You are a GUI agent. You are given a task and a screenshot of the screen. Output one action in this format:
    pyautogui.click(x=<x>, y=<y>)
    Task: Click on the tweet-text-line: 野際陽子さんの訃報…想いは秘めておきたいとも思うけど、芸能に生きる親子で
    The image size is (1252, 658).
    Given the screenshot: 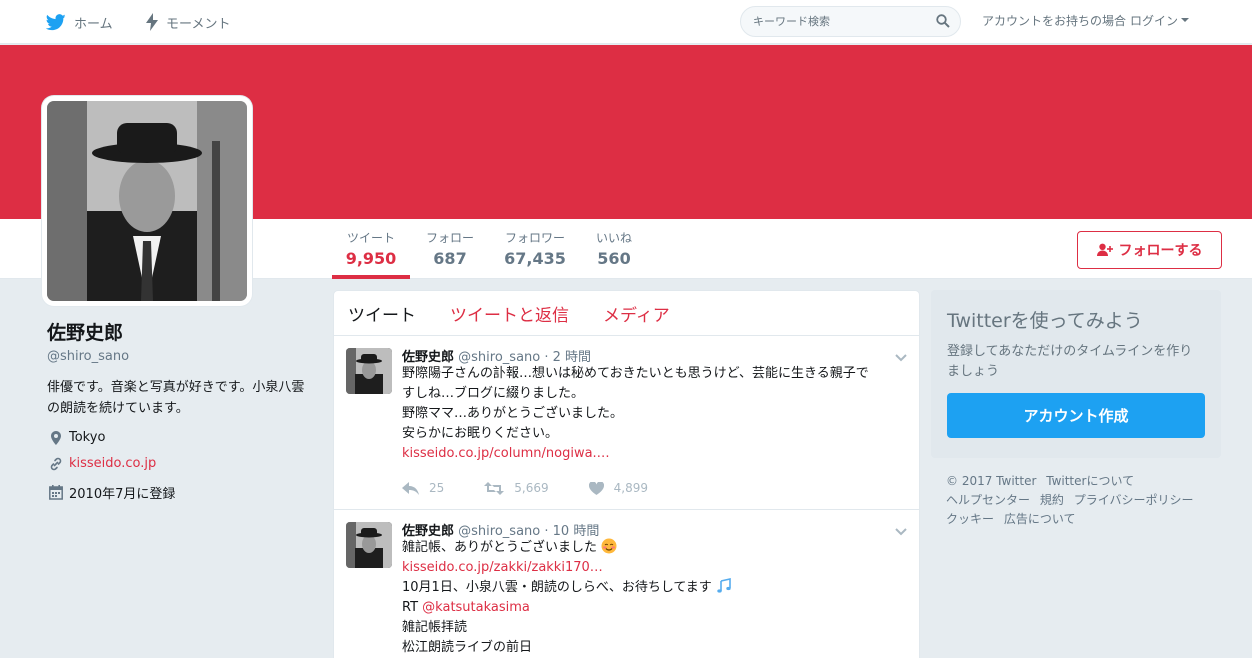 What is the action you would take?
    pyautogui.click(x=635, y=373)
    